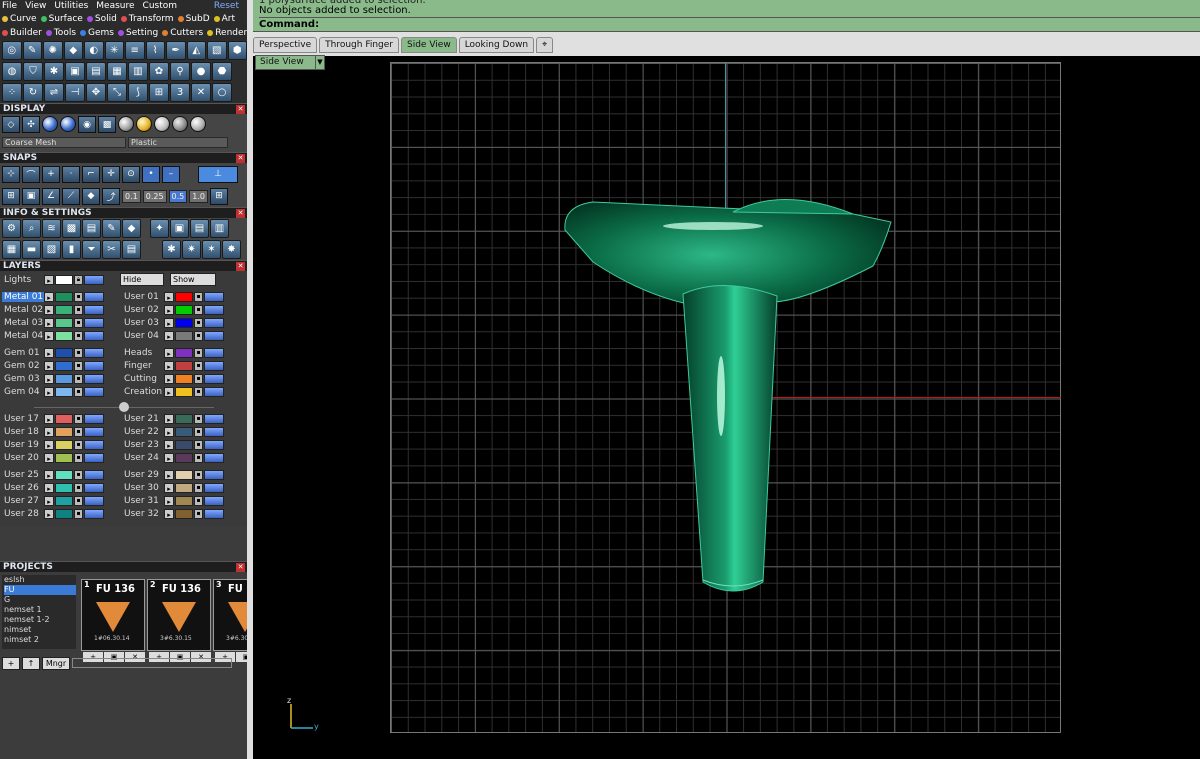  Describe the element at coordinates (51, 228) in the screenshot. I see `layers-icon: ≋` at that location.